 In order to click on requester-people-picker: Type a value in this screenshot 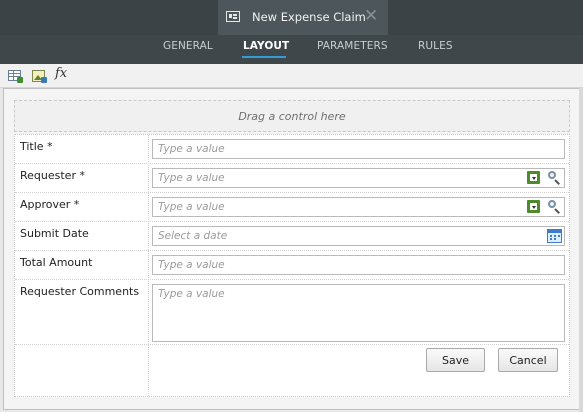, I will do `click(358, 178)`.